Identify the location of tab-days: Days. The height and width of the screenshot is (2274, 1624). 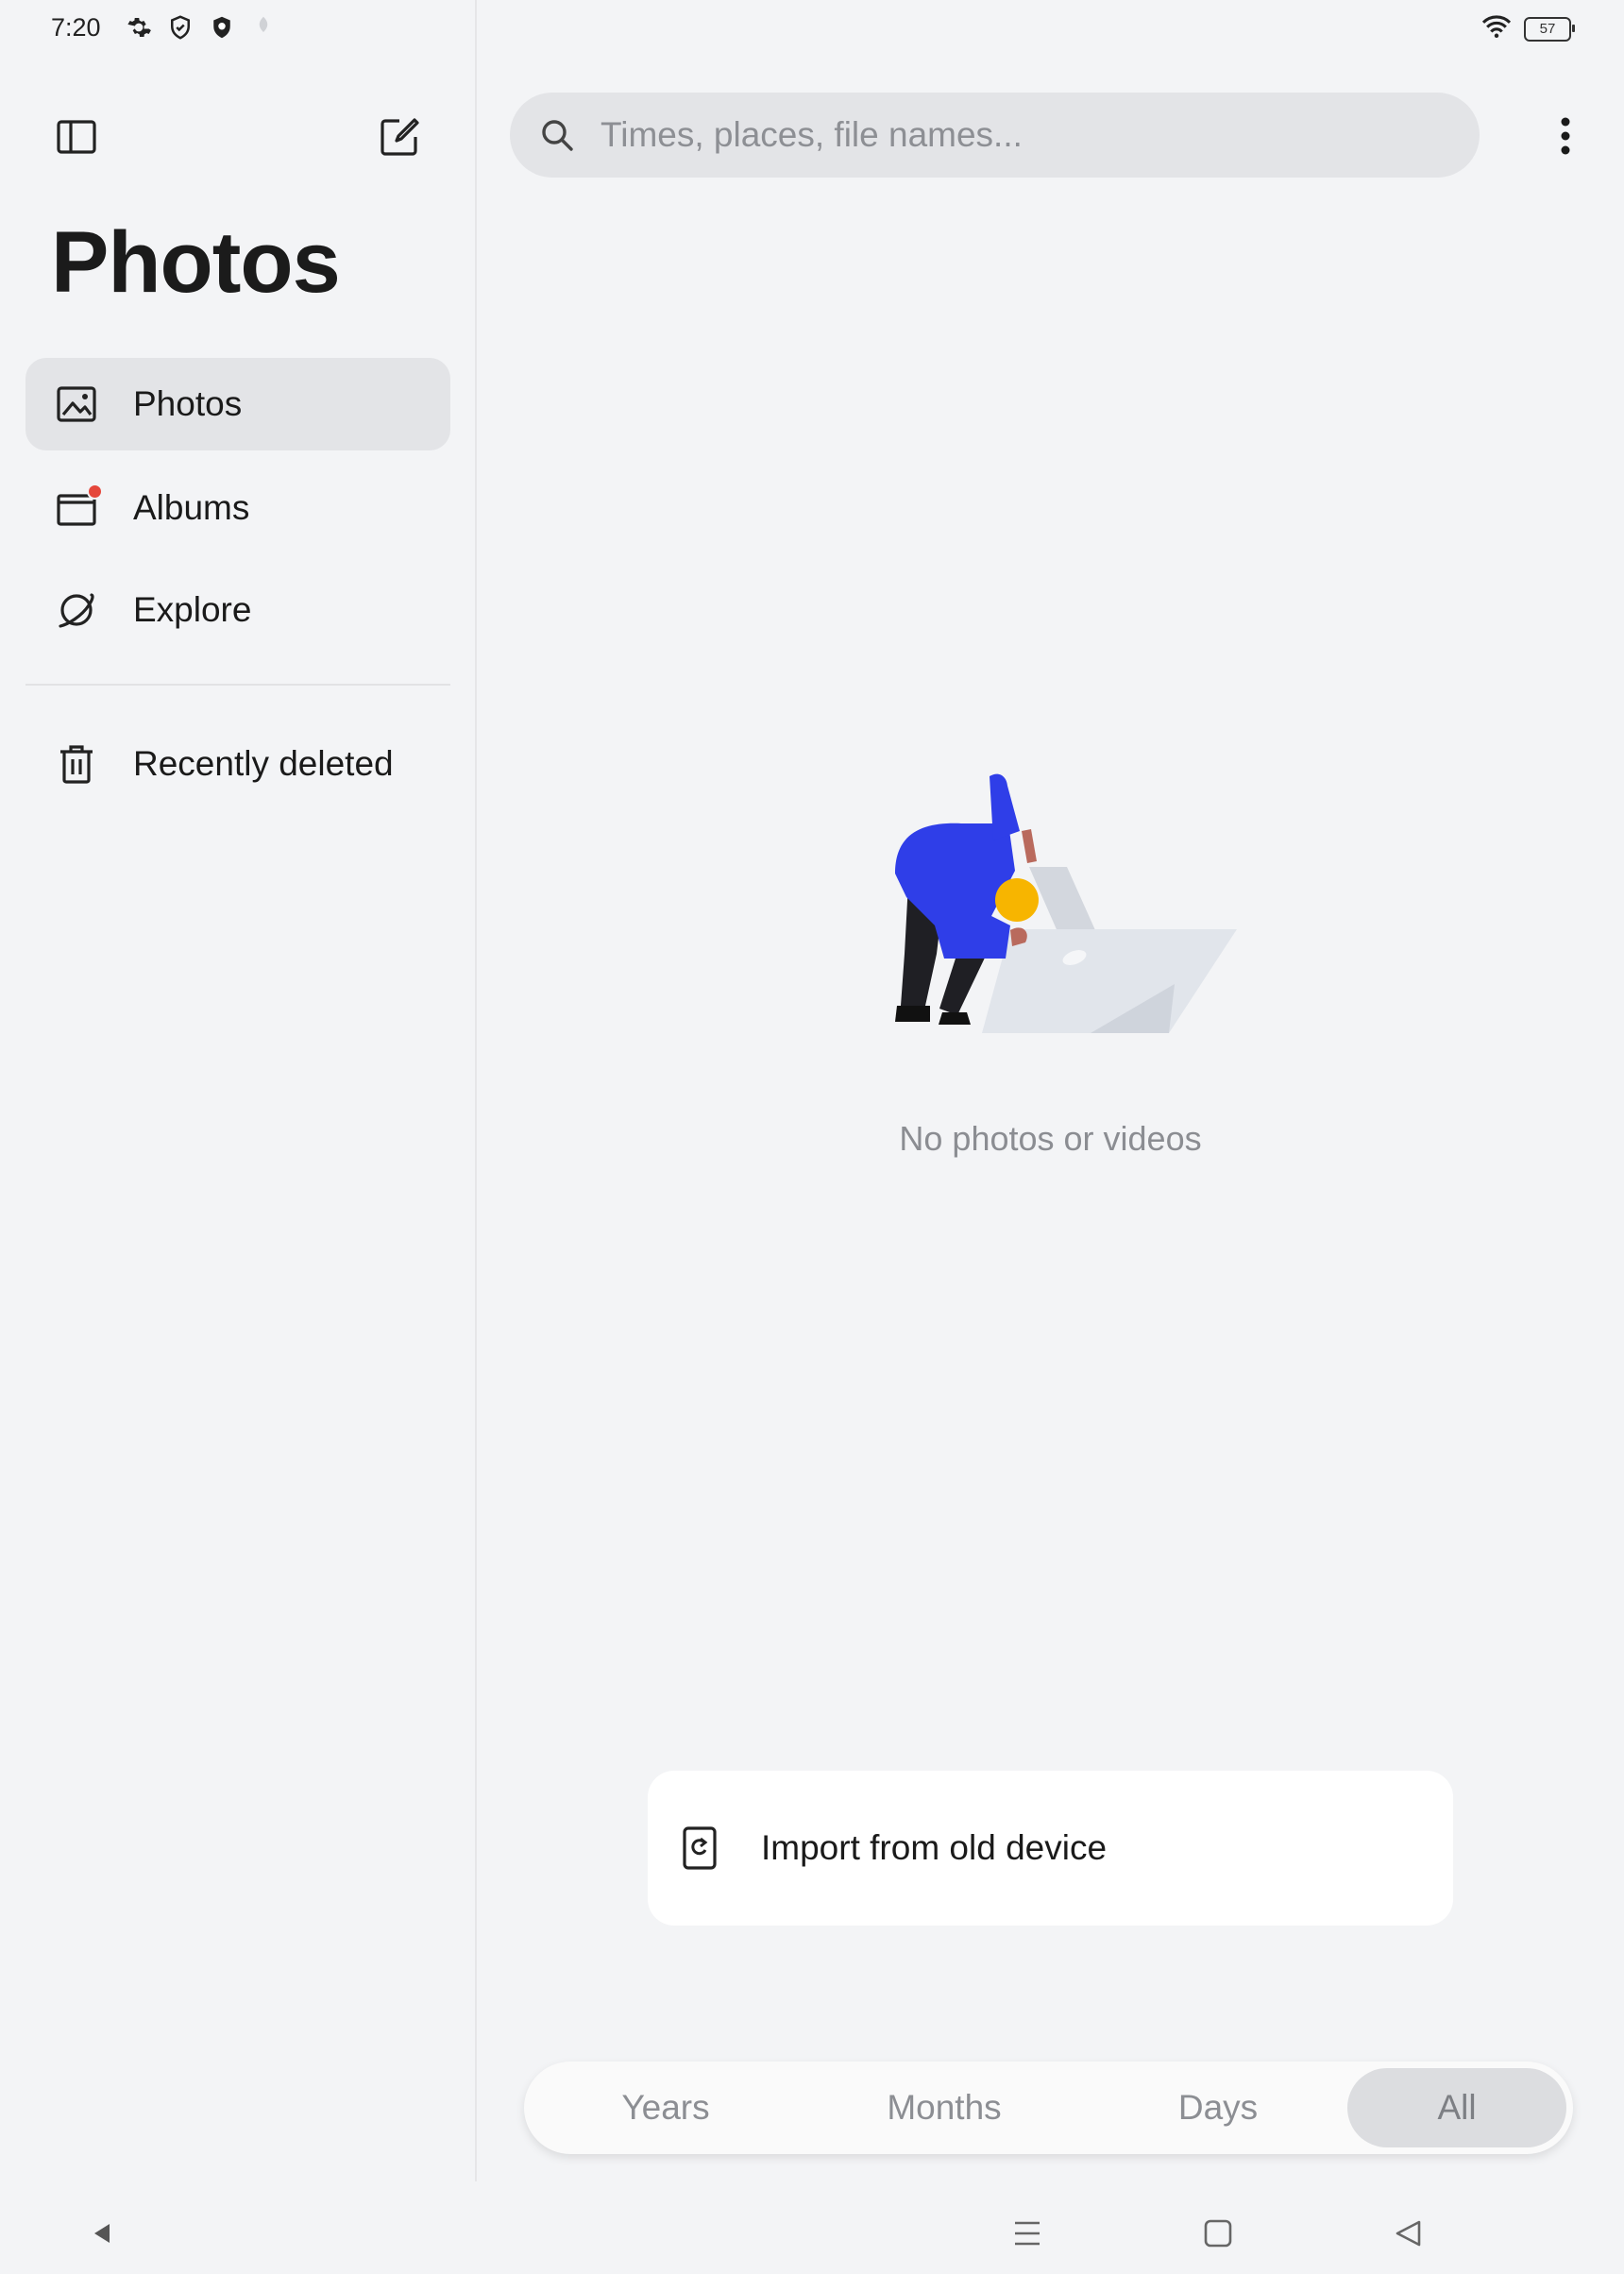
(1218, 2107).